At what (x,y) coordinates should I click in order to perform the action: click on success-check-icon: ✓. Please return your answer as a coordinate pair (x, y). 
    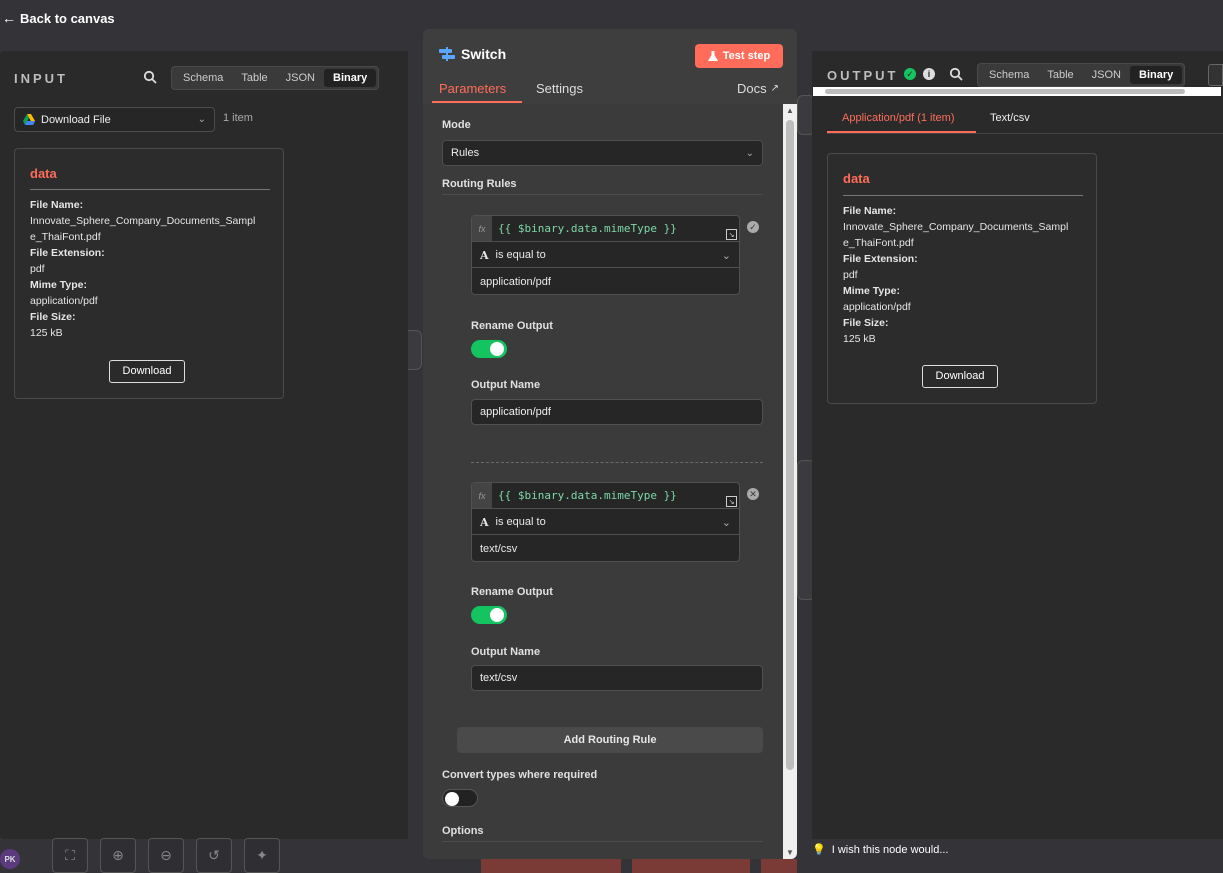
    Looking at the image, I should click on (910, 74).